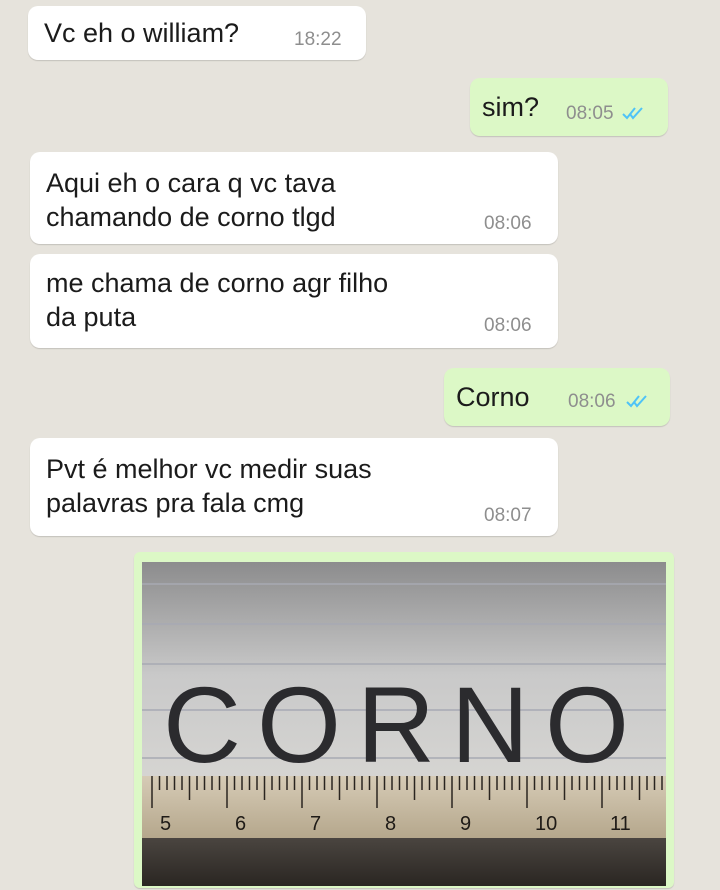  What do you see at coordinates (465, 824) in the screenshot?
I see `ruler-number: 9` at bounding box center [465, 824].